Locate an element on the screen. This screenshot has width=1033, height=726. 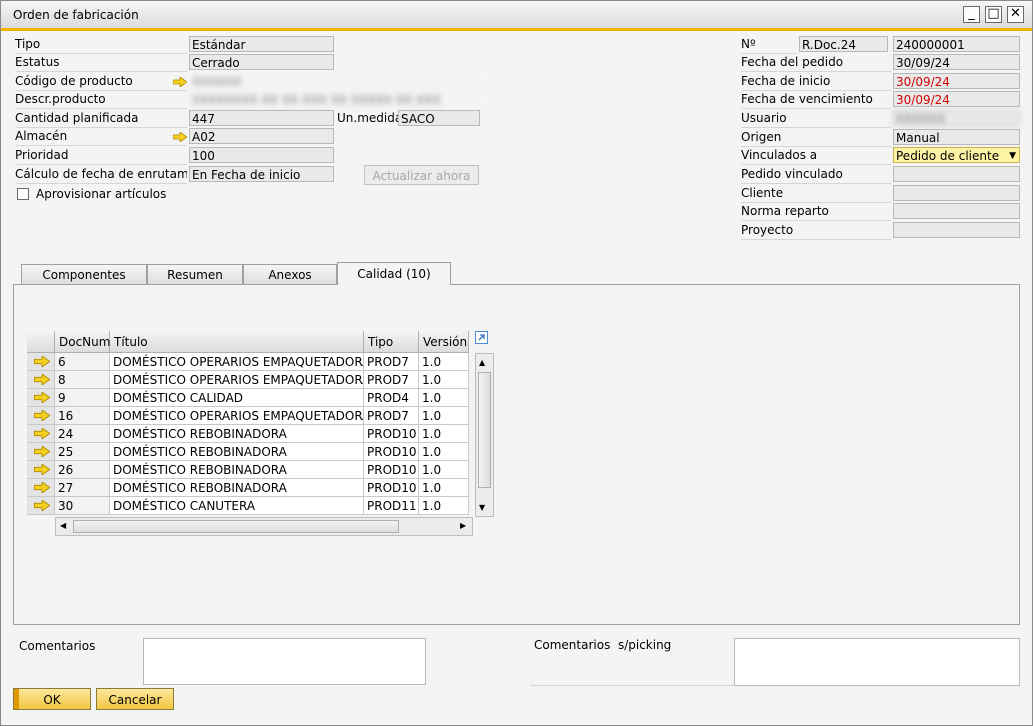
minimize-button: _ is located at coordinates (971, 14).